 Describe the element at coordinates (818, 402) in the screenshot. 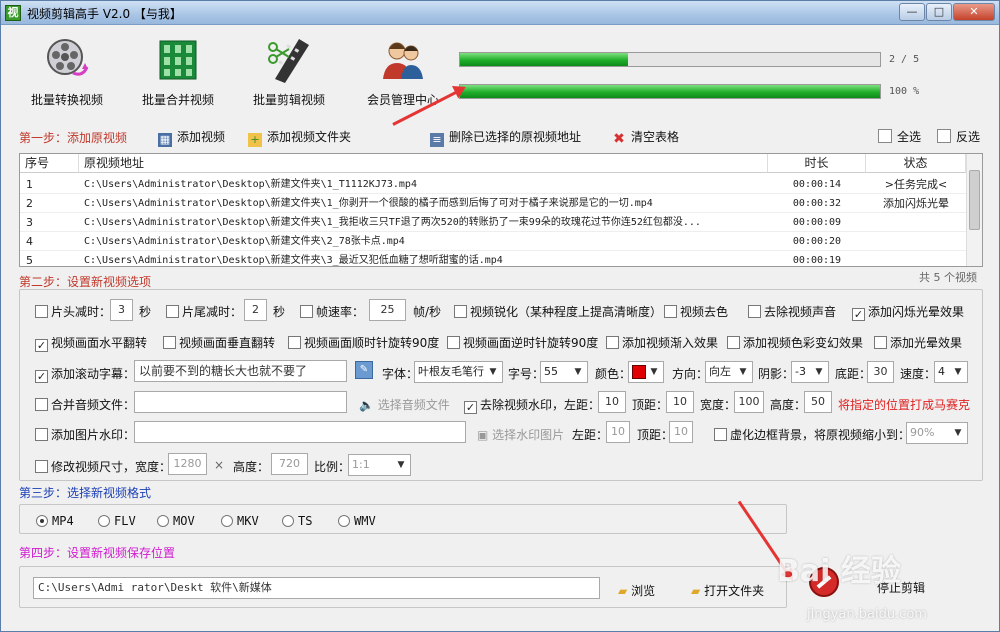

I see `wm-height-input: 50` at that location.